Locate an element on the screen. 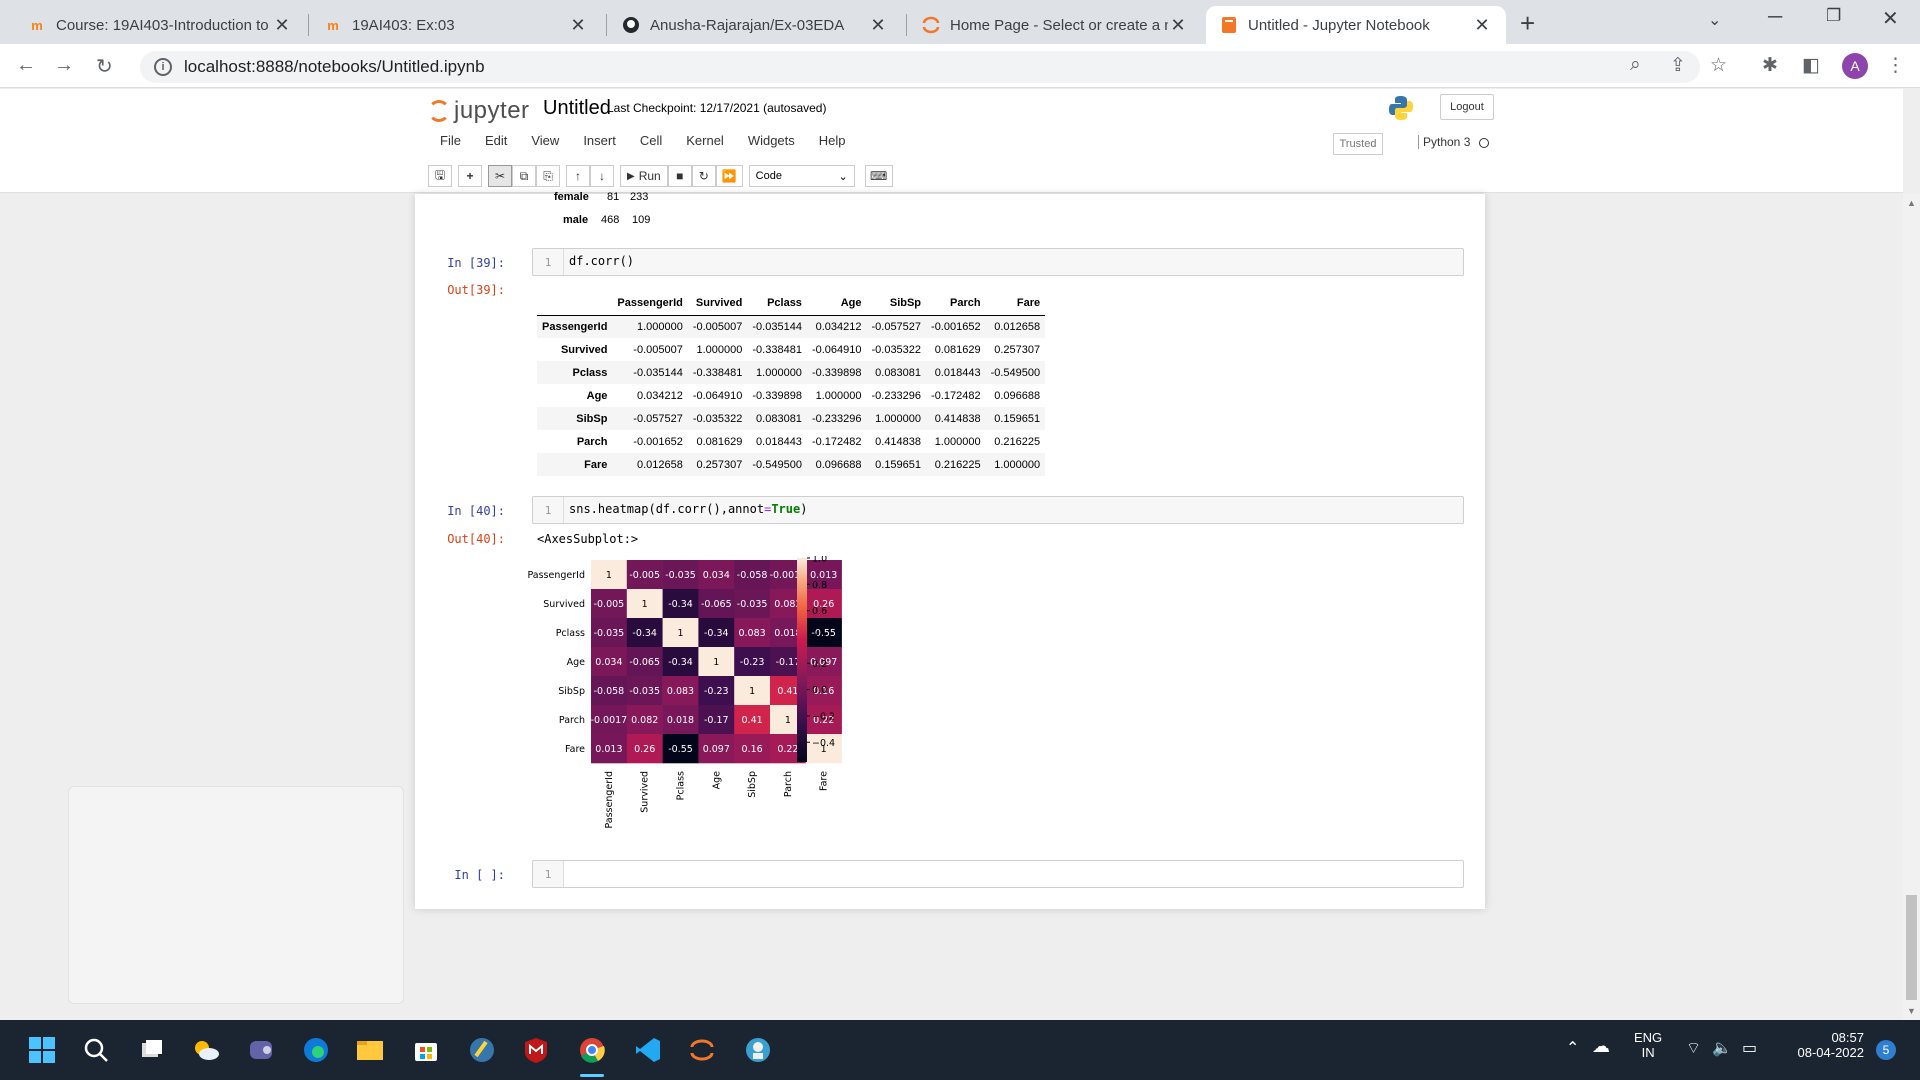 This screenshot has width=1920, height=1080. mcafee-icon is located at coordinates (536, 1050).